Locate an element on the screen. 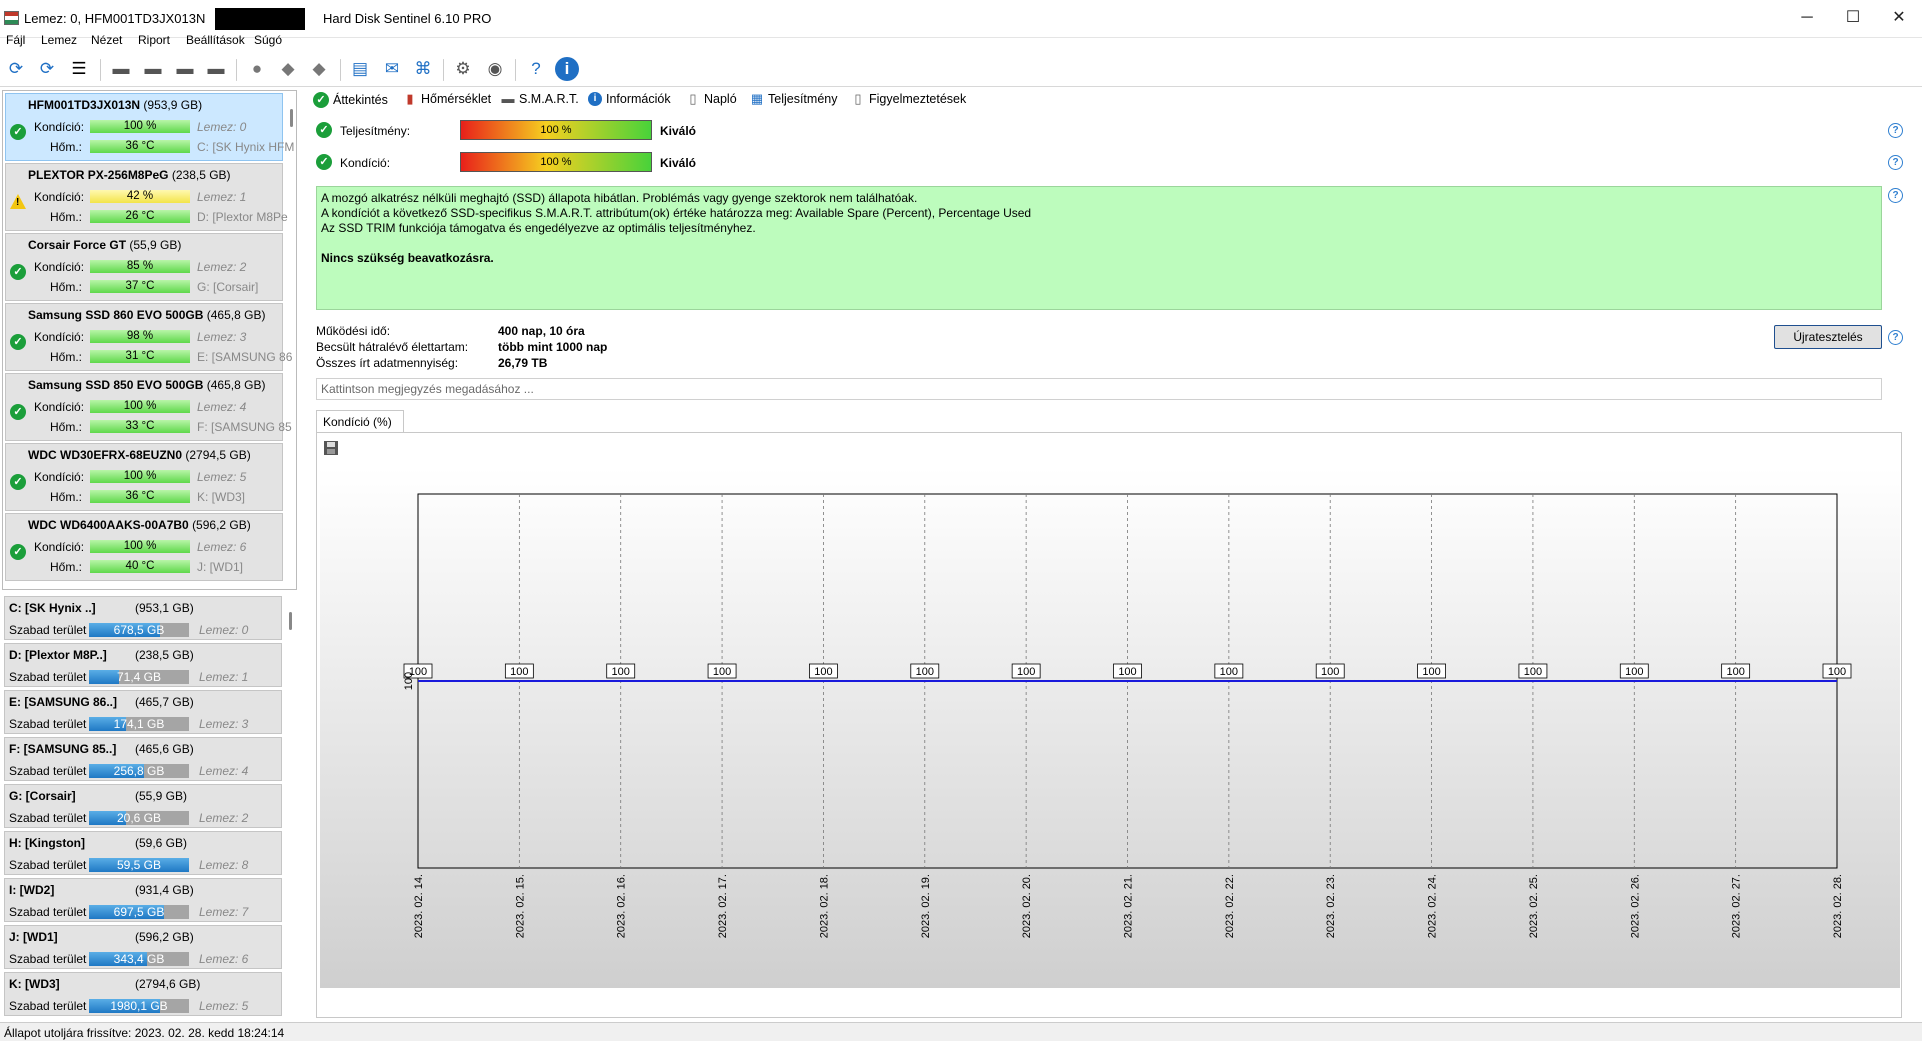  disk-time-icon: ▬ is located at coordinates (153, 69).